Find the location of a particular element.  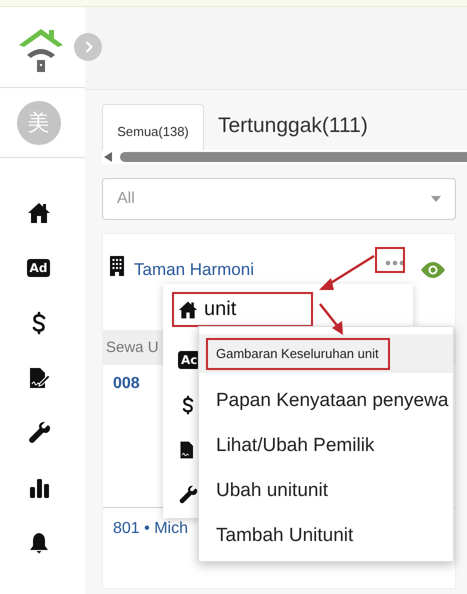

eye-icon is located at coordinates (433, 270).